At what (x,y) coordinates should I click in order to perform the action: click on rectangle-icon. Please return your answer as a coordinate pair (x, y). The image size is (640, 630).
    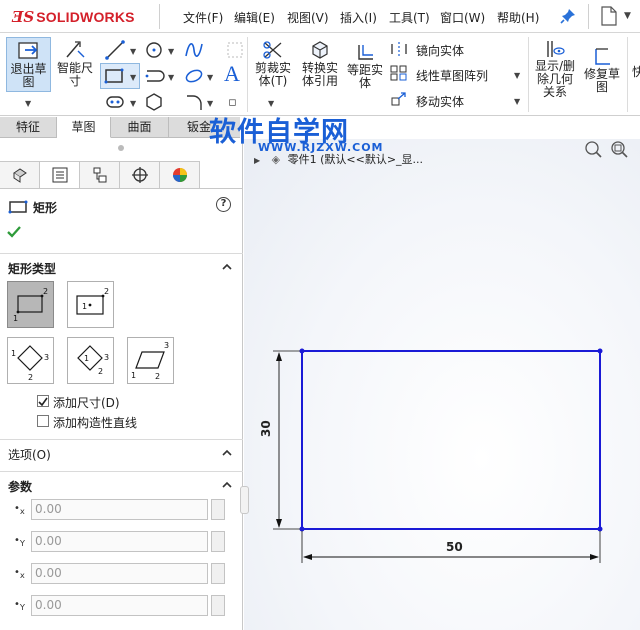
    Looking at the image, I should click on (114, 76).